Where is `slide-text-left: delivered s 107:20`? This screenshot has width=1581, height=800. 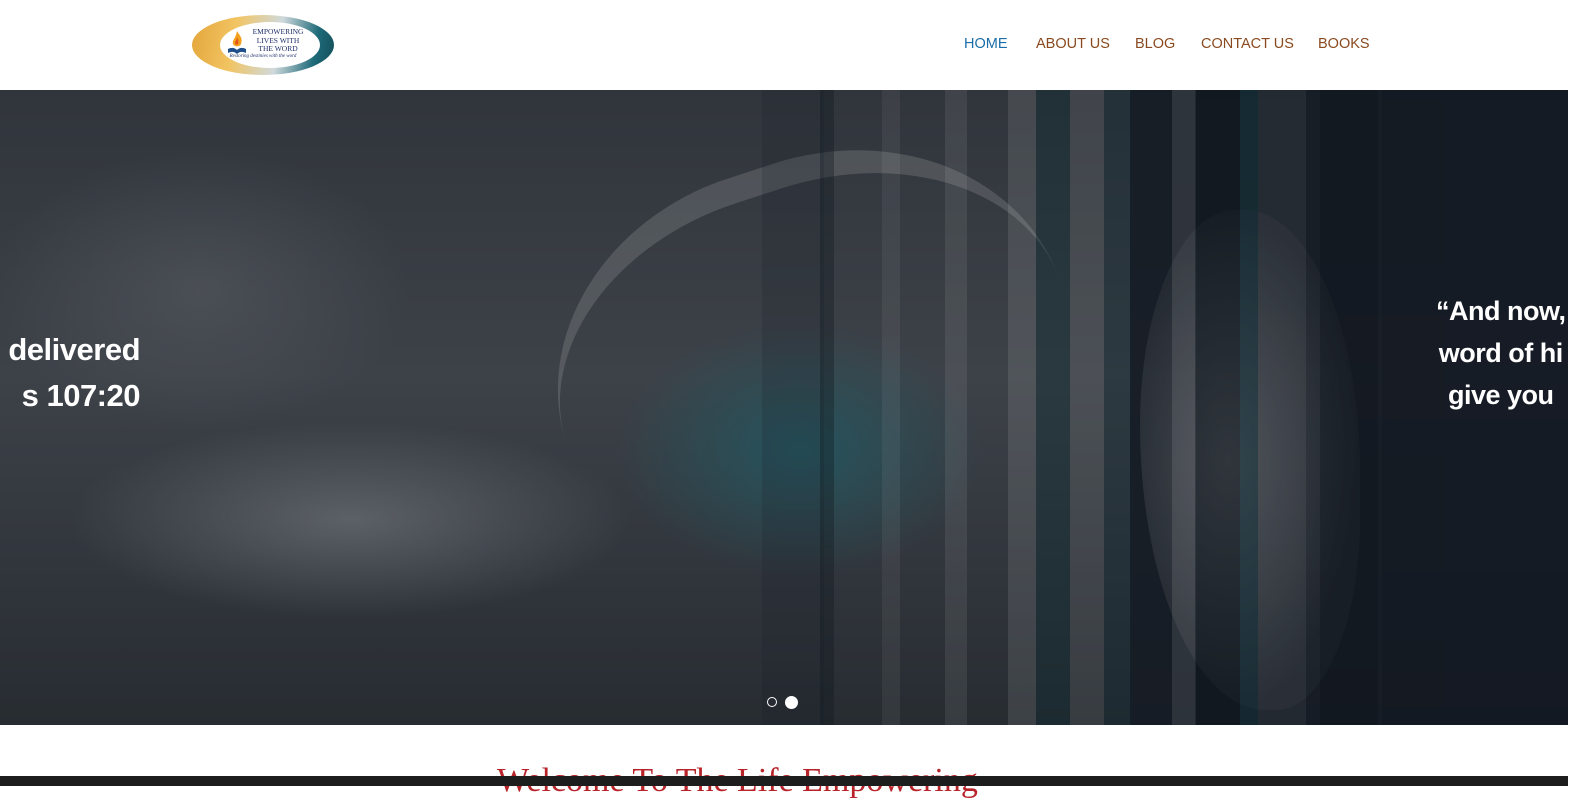
slide-text-left: delivered s 107:20 is located at coordinates (70, 373).